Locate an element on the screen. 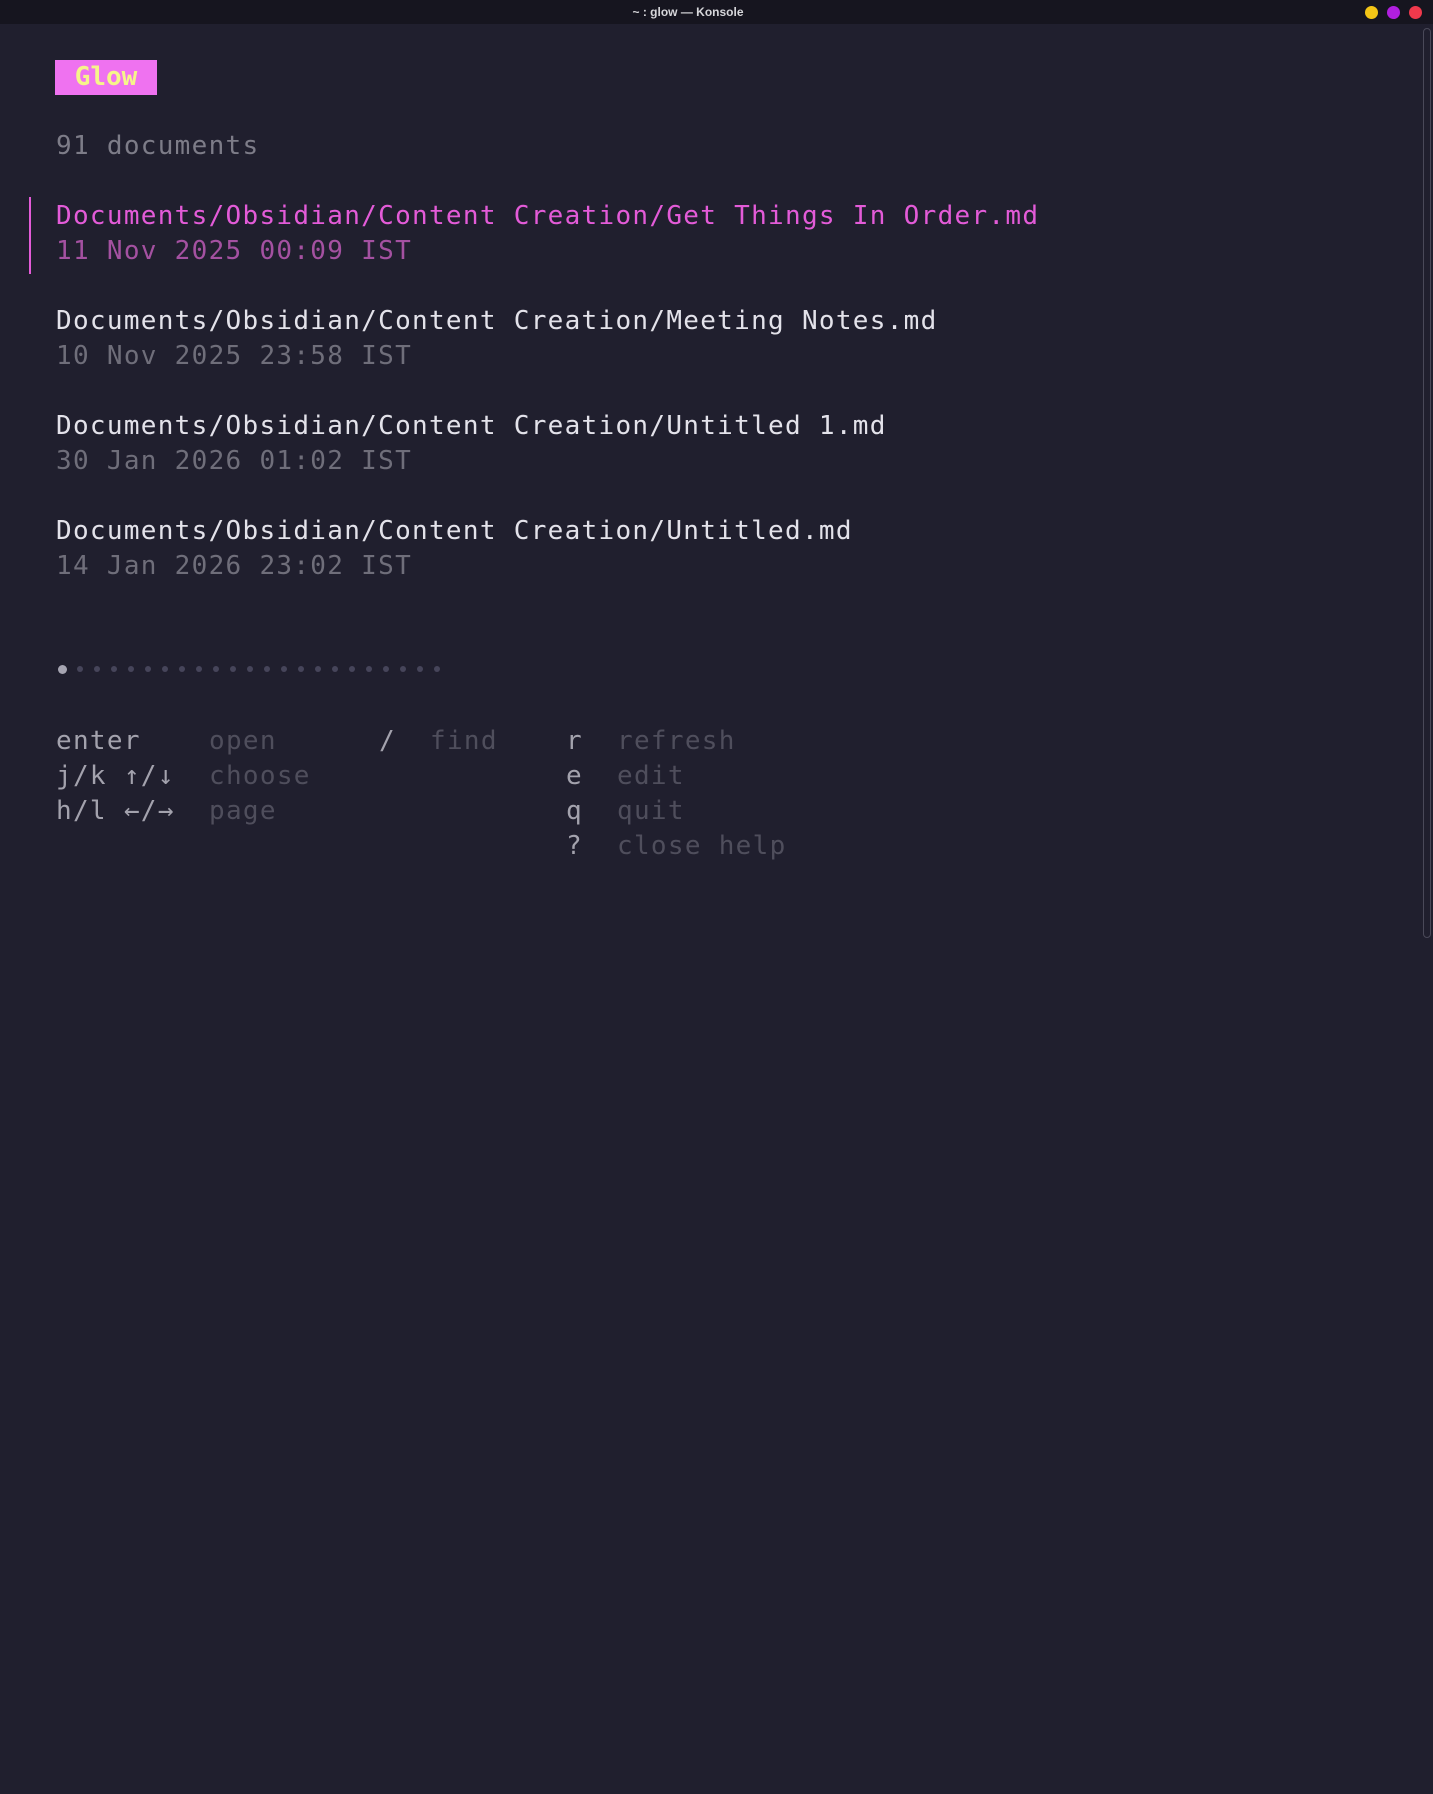 The height and width of the screenshot is (1794, 1433). window-title: ~ : glow — Konsole is located at coordinates (688, 12).